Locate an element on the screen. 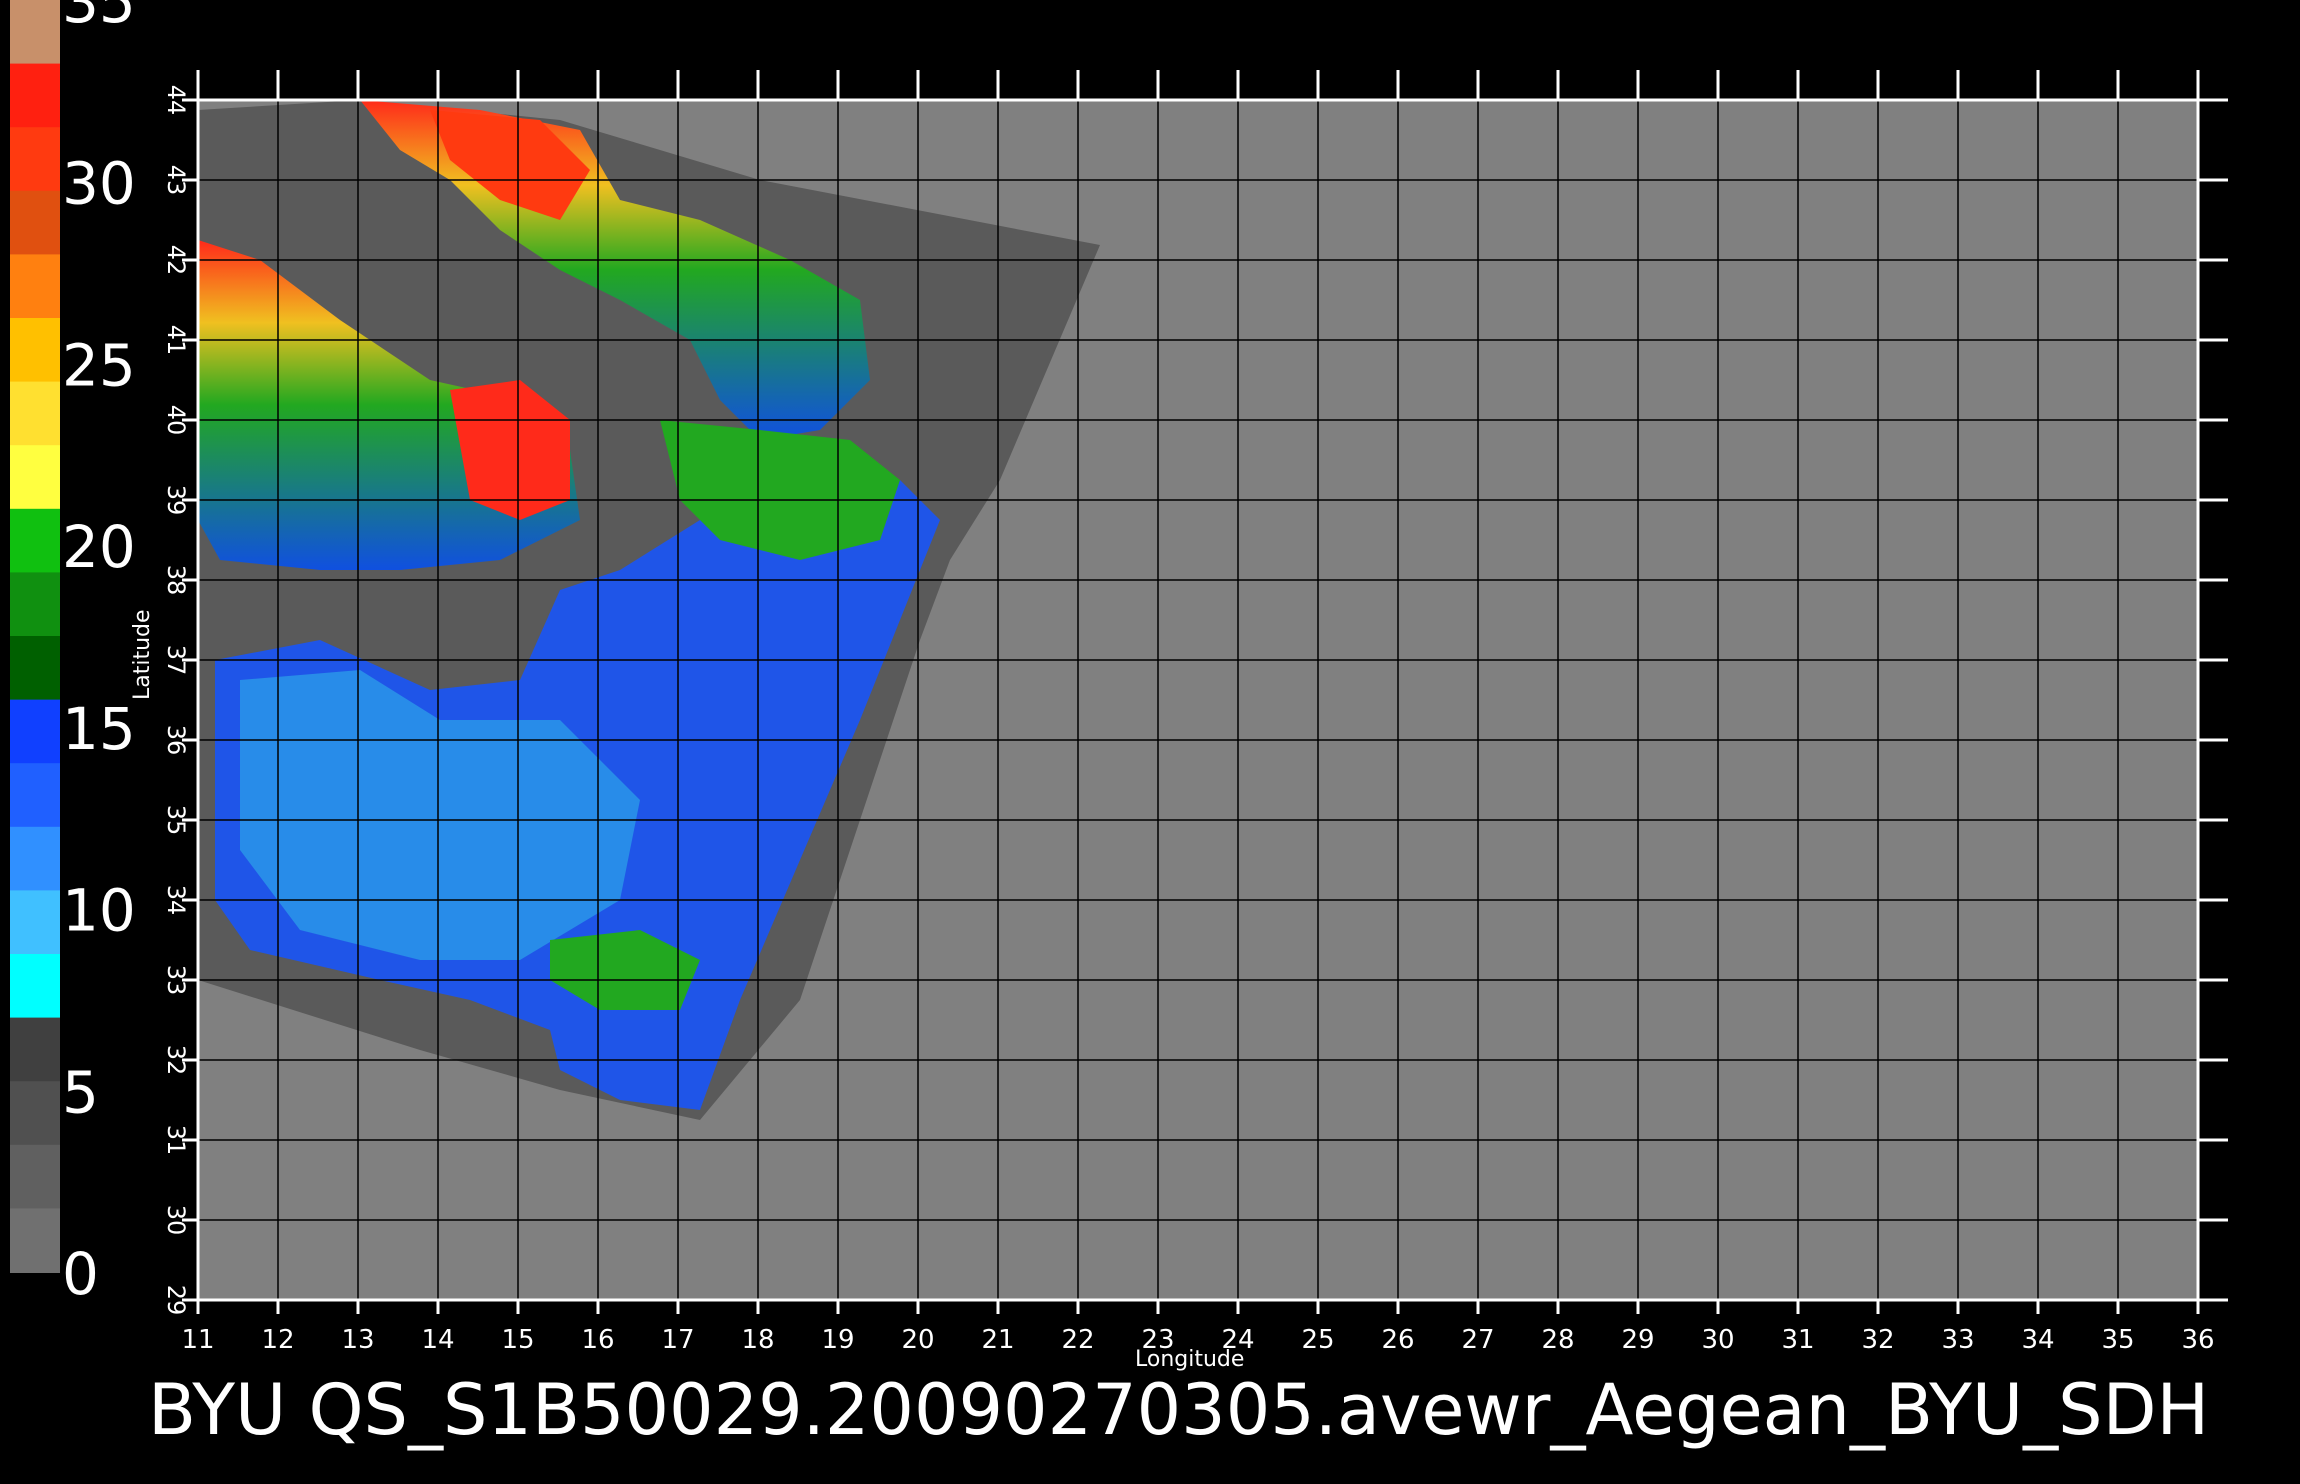 The height and width of the screenshot is (1484, 2300). lon-tick-label: 16 is located at coordinates (597, 1340).